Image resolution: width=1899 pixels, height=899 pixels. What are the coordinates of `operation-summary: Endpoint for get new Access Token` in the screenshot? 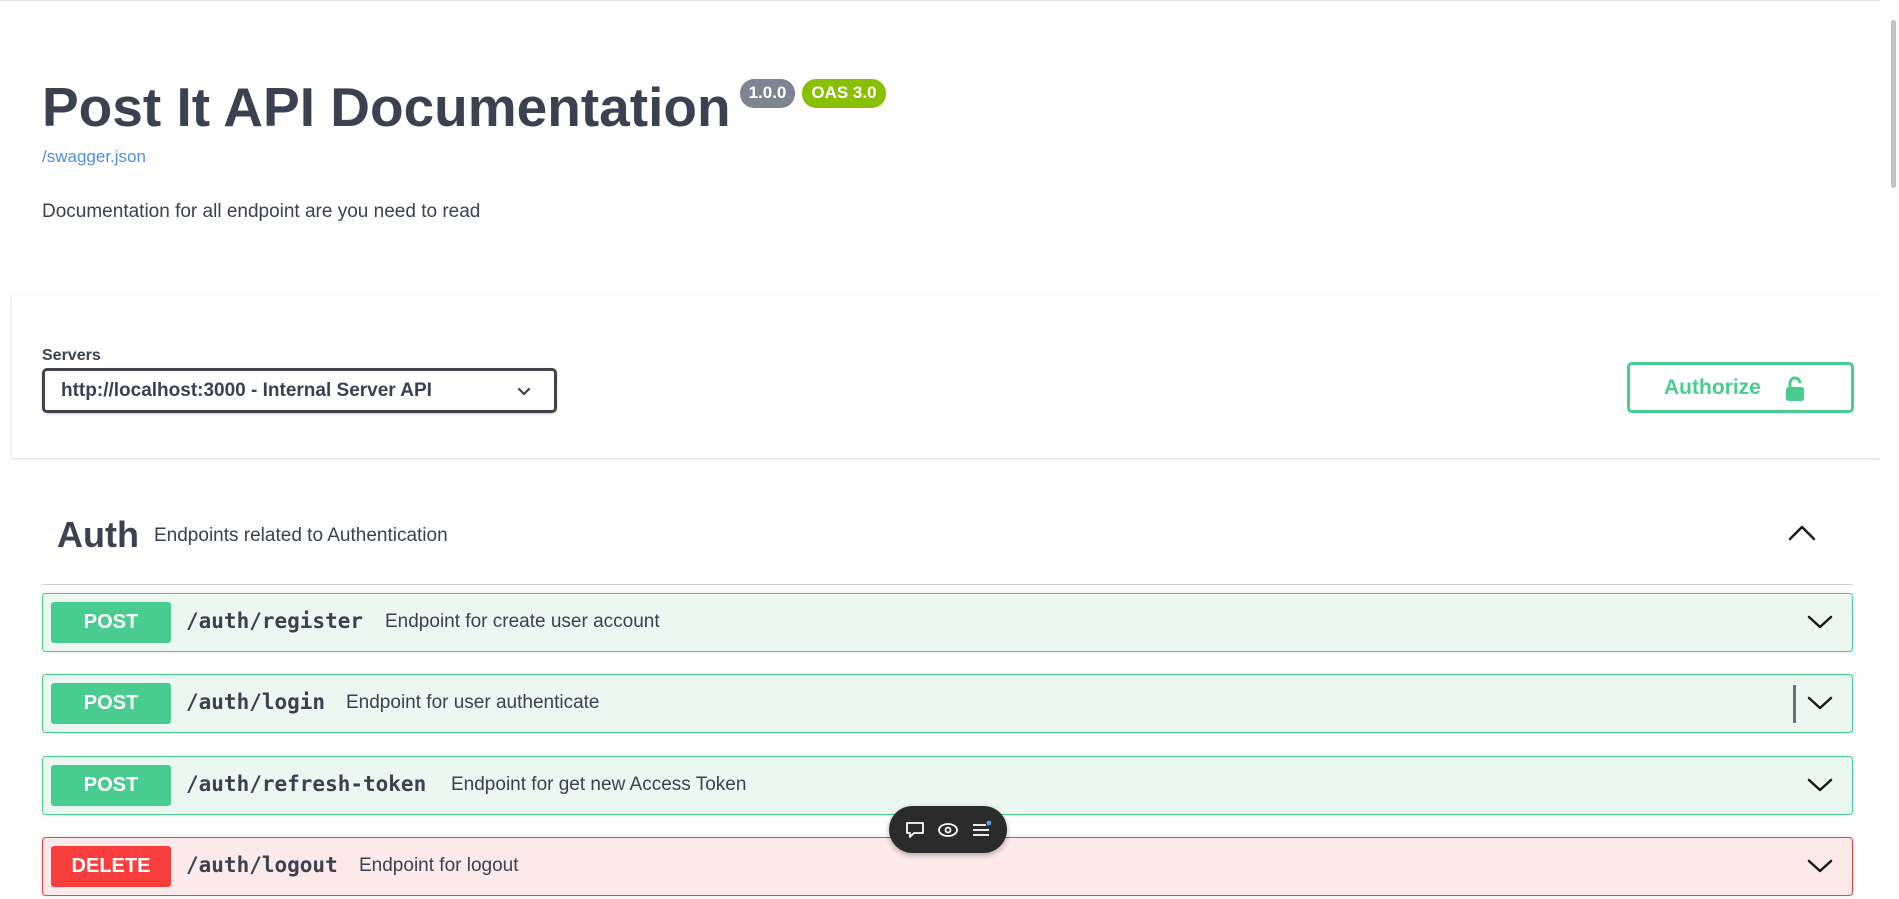 It's located at (599, 784).